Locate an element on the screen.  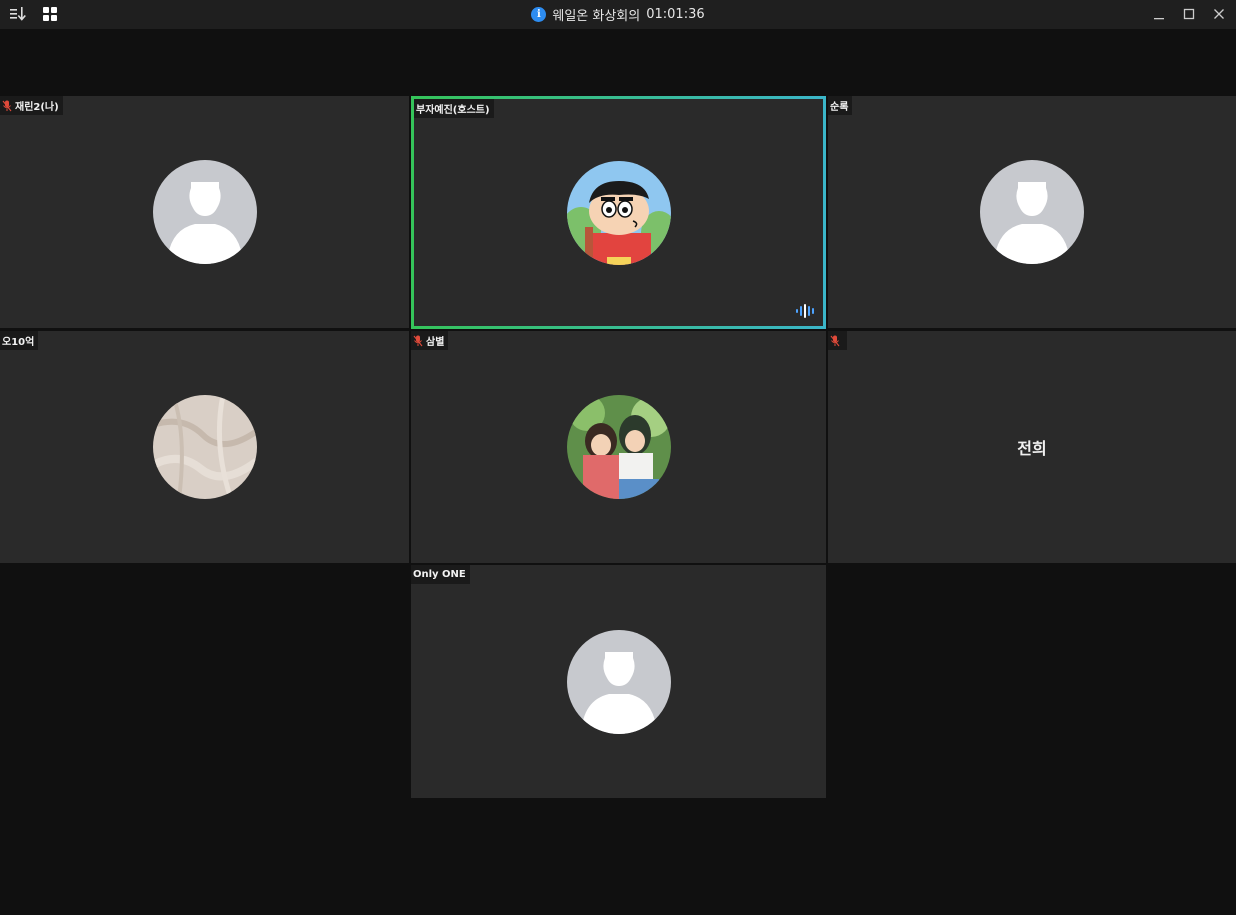
close-icon is located at coordinates (1219, 14).